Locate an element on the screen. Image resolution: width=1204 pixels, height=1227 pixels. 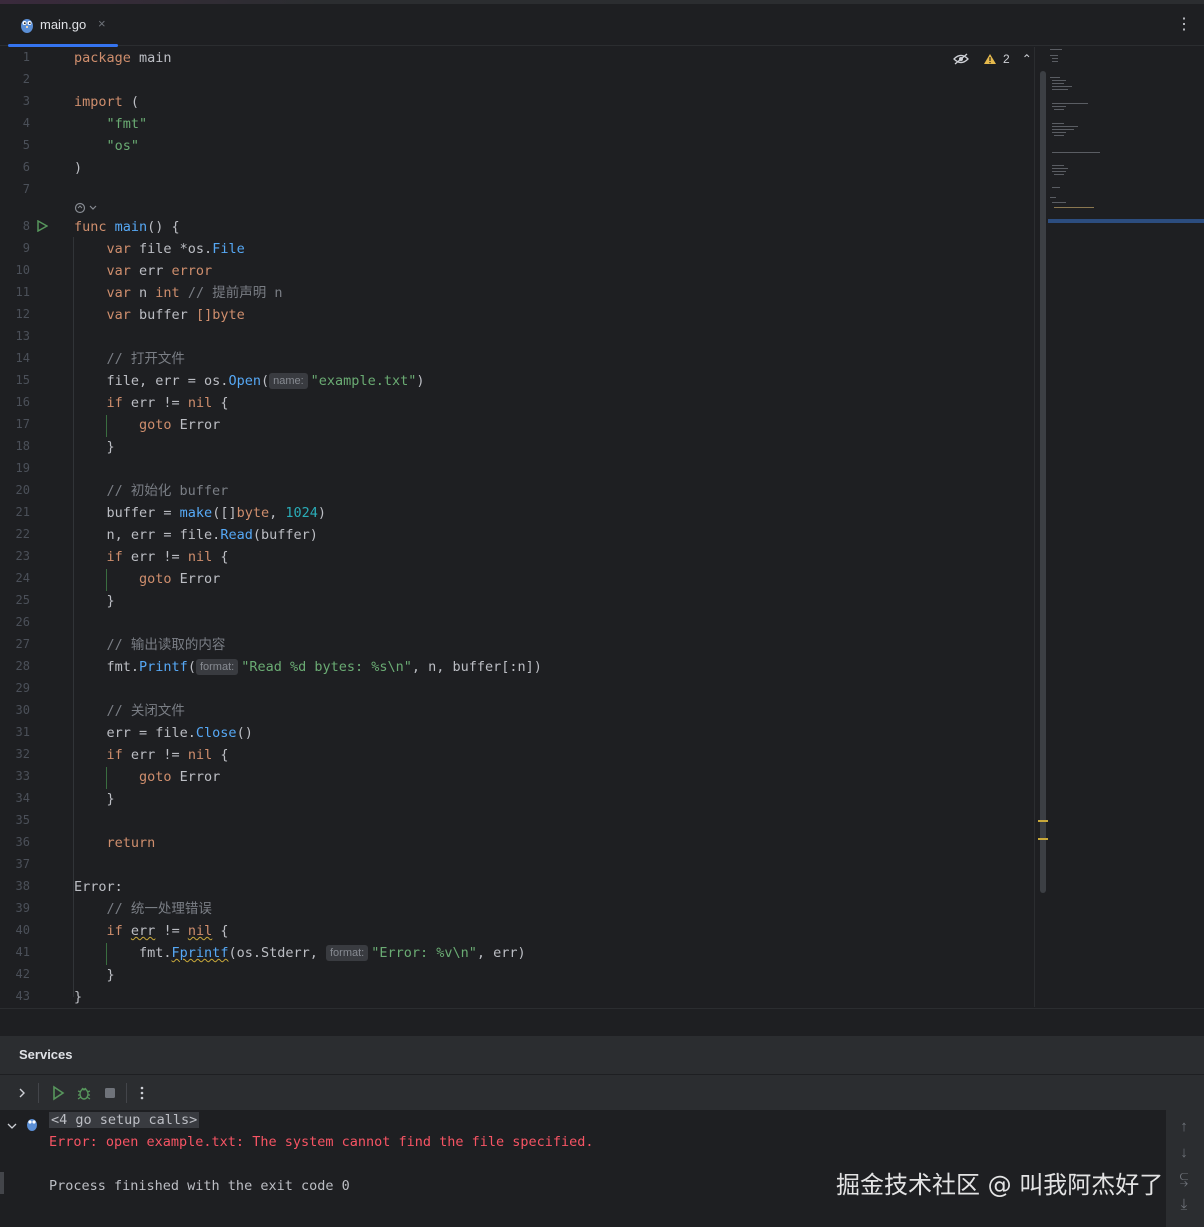
keyword: func is located at coordinates (90, 227).